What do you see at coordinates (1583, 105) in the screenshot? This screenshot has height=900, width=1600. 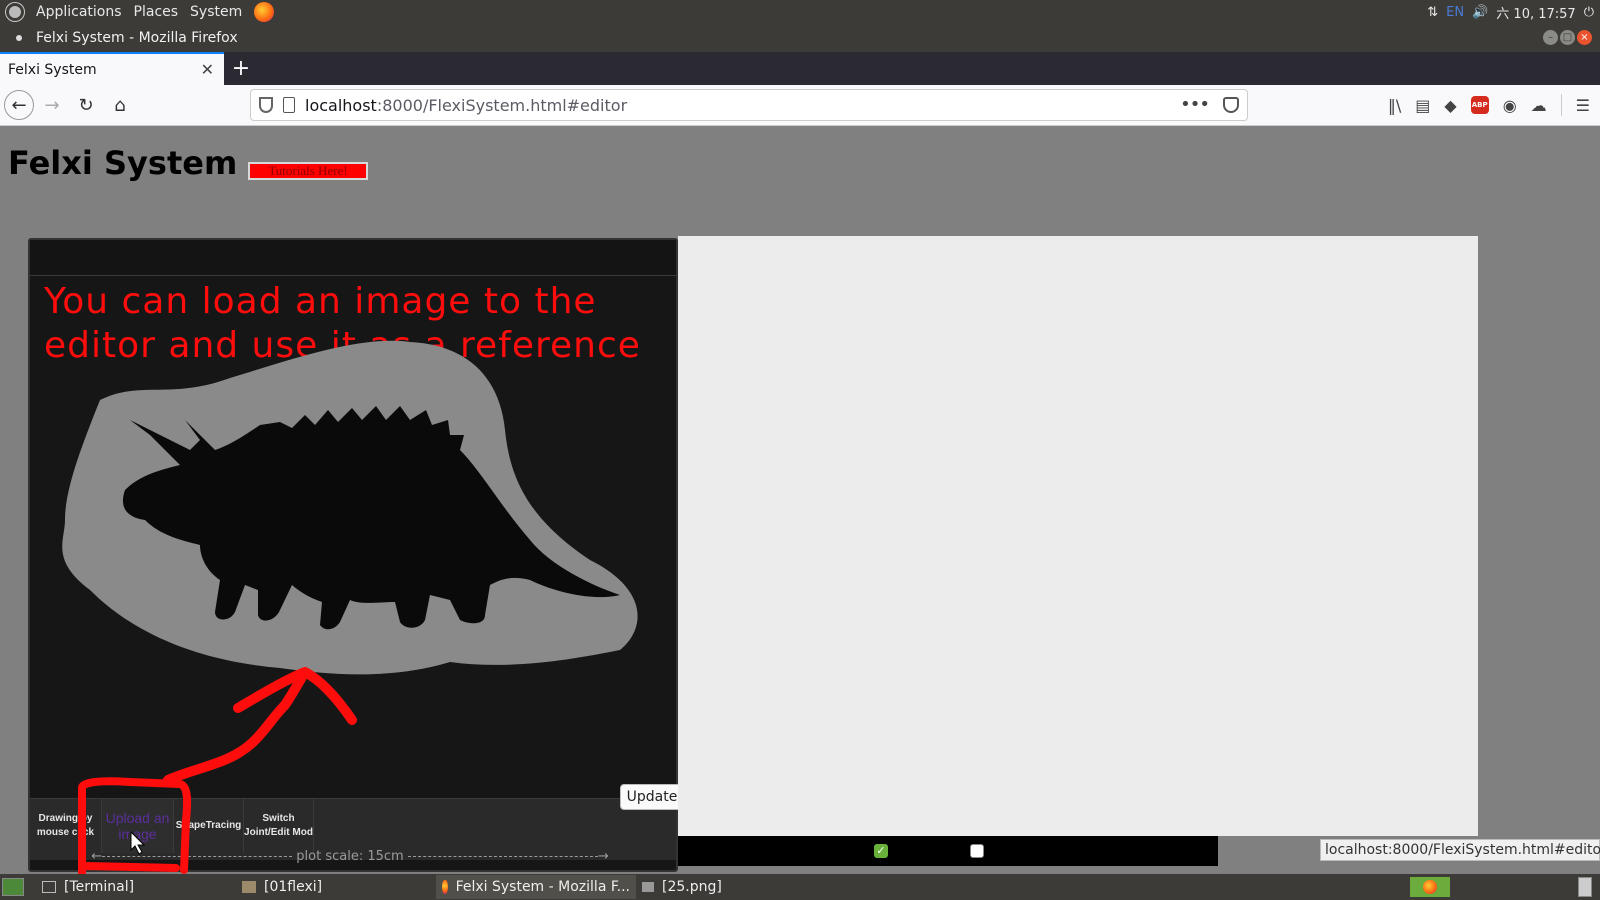 I see `hamburger-menu-icon: ☰` at bounding box center [1583, 105].